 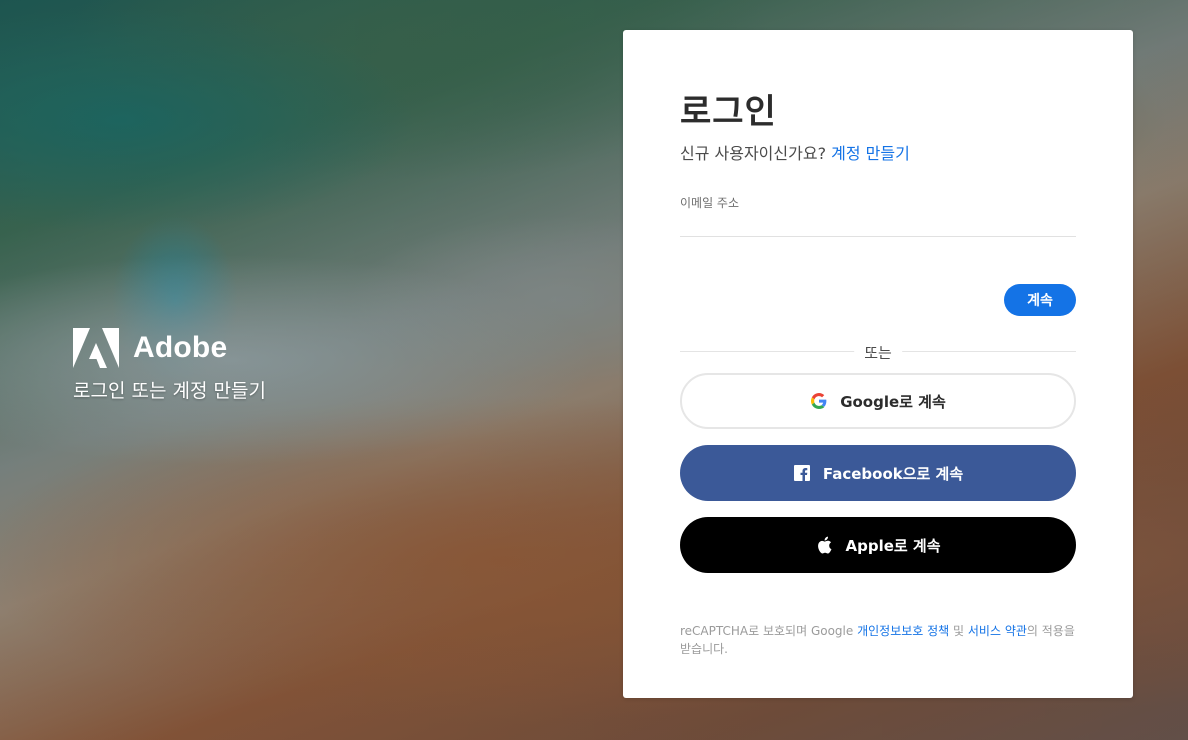 What do you see at coordinates (903, 631) in the screenshot?
I see `privacy-policy-link: 개인정보보호 정책` at bounding box center [903, 631].